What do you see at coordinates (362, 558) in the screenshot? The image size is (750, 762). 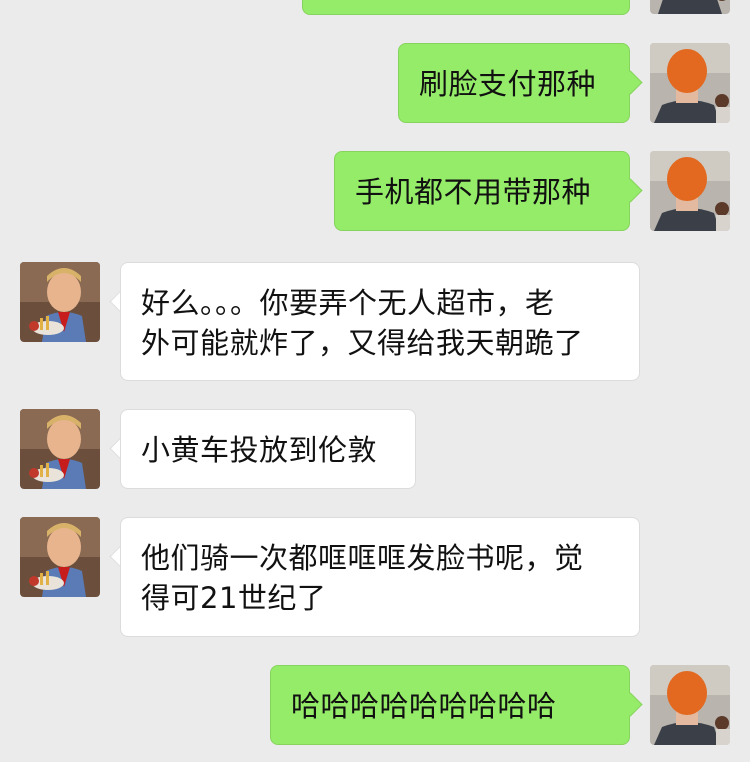 I see `message-text-line-1: 他们骑一次都哐哐哐发脸书呢，觉` at bounding box center [362, 558].